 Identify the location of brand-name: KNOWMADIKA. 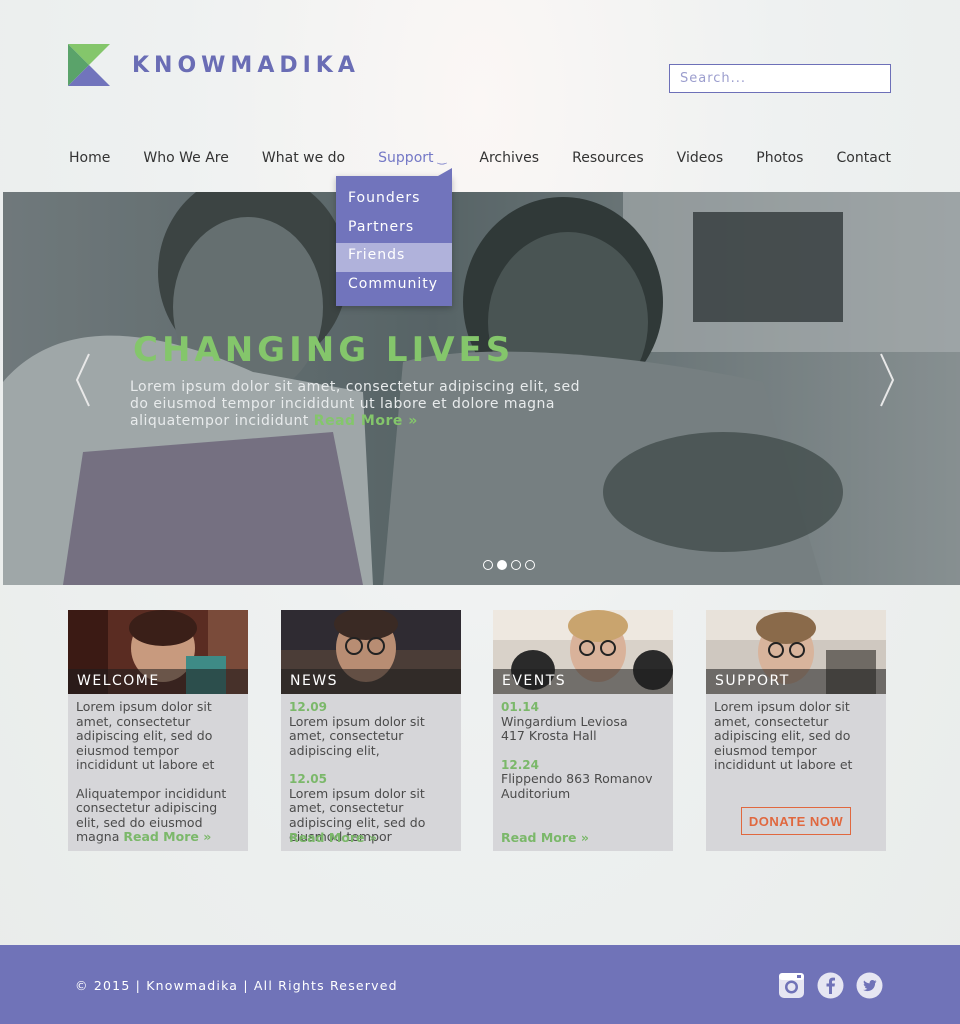
(246, 65).